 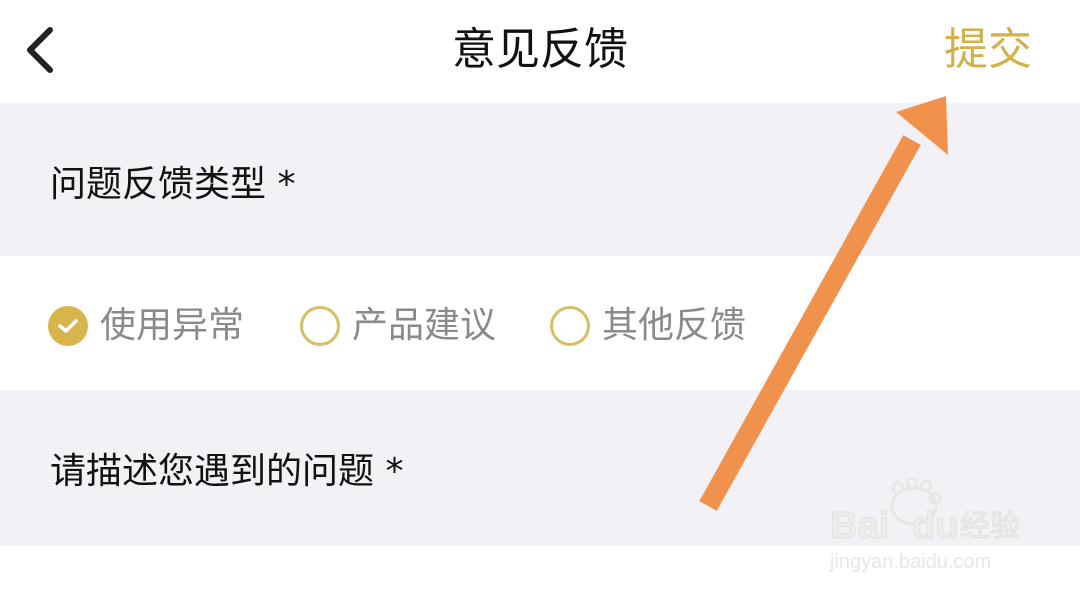 I want to click on option-product-suggestion: 产品建议, so click(x=398, y=326).